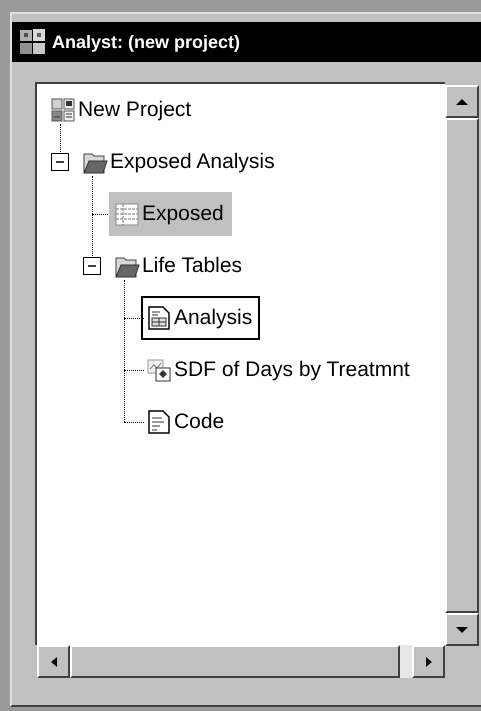 The height and width of the screenshot is (711, 481). Describe the element at coordinates (159, 422) in the screenshot. I see `code-icon` at that location.